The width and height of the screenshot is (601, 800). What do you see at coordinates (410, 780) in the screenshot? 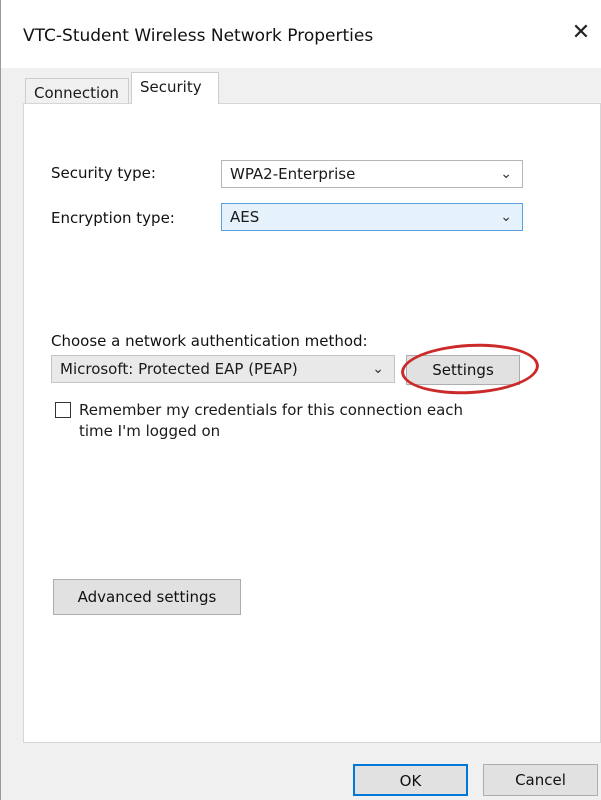
I see `ok-button: OK` at bounding box center [410, 780].